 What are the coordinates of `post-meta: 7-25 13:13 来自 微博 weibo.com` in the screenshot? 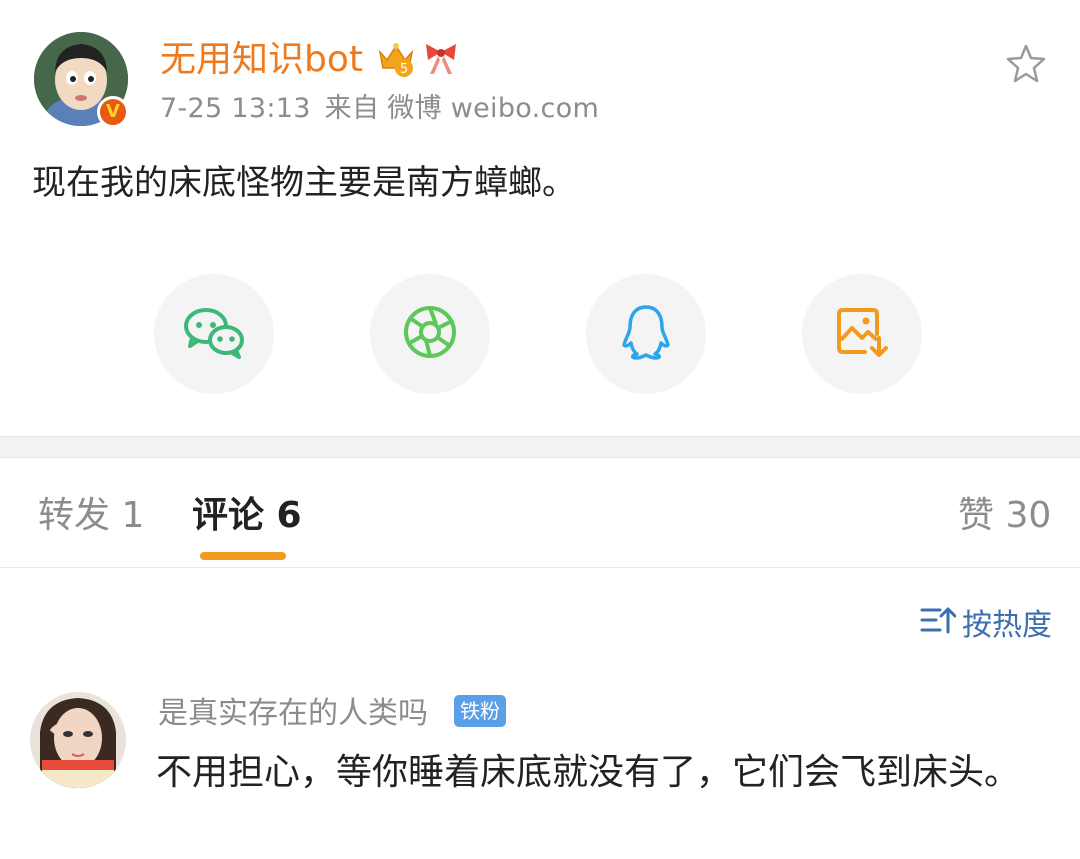 It's located at (386, 109).